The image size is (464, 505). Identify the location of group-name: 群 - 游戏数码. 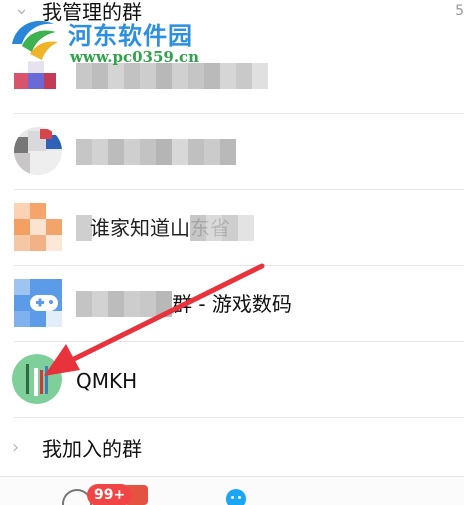
(232, 304).